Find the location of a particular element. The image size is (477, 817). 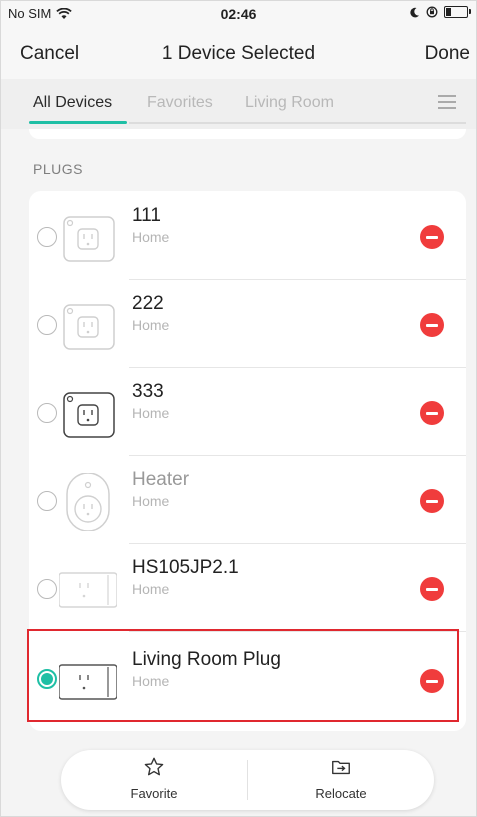

star-icon is located at coordinates (154, 766).